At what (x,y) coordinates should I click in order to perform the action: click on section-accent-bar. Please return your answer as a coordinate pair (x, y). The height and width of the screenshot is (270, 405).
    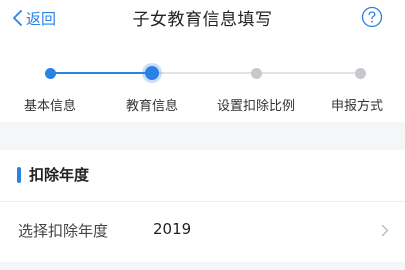
    Looking at the image, I should click on (19, 175).